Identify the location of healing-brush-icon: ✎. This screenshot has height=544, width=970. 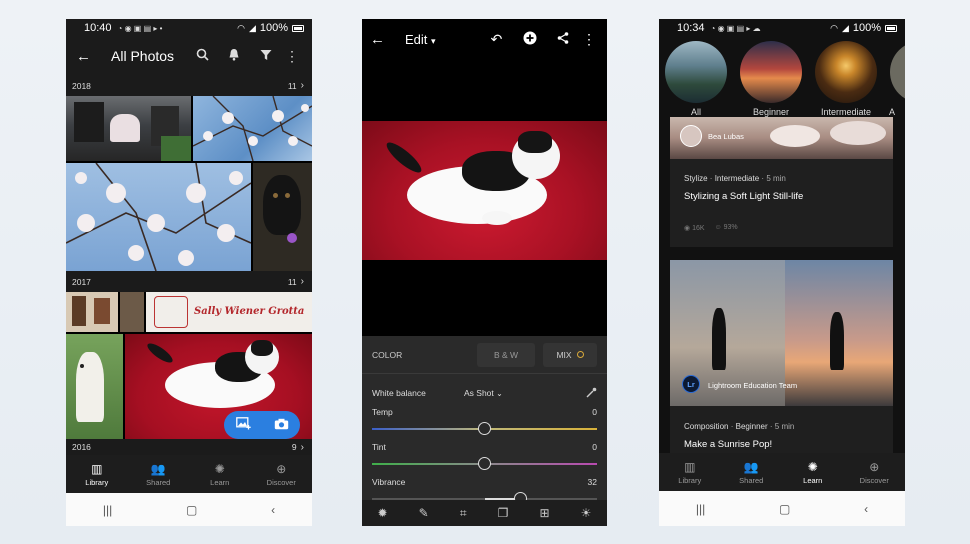
(424, 513).